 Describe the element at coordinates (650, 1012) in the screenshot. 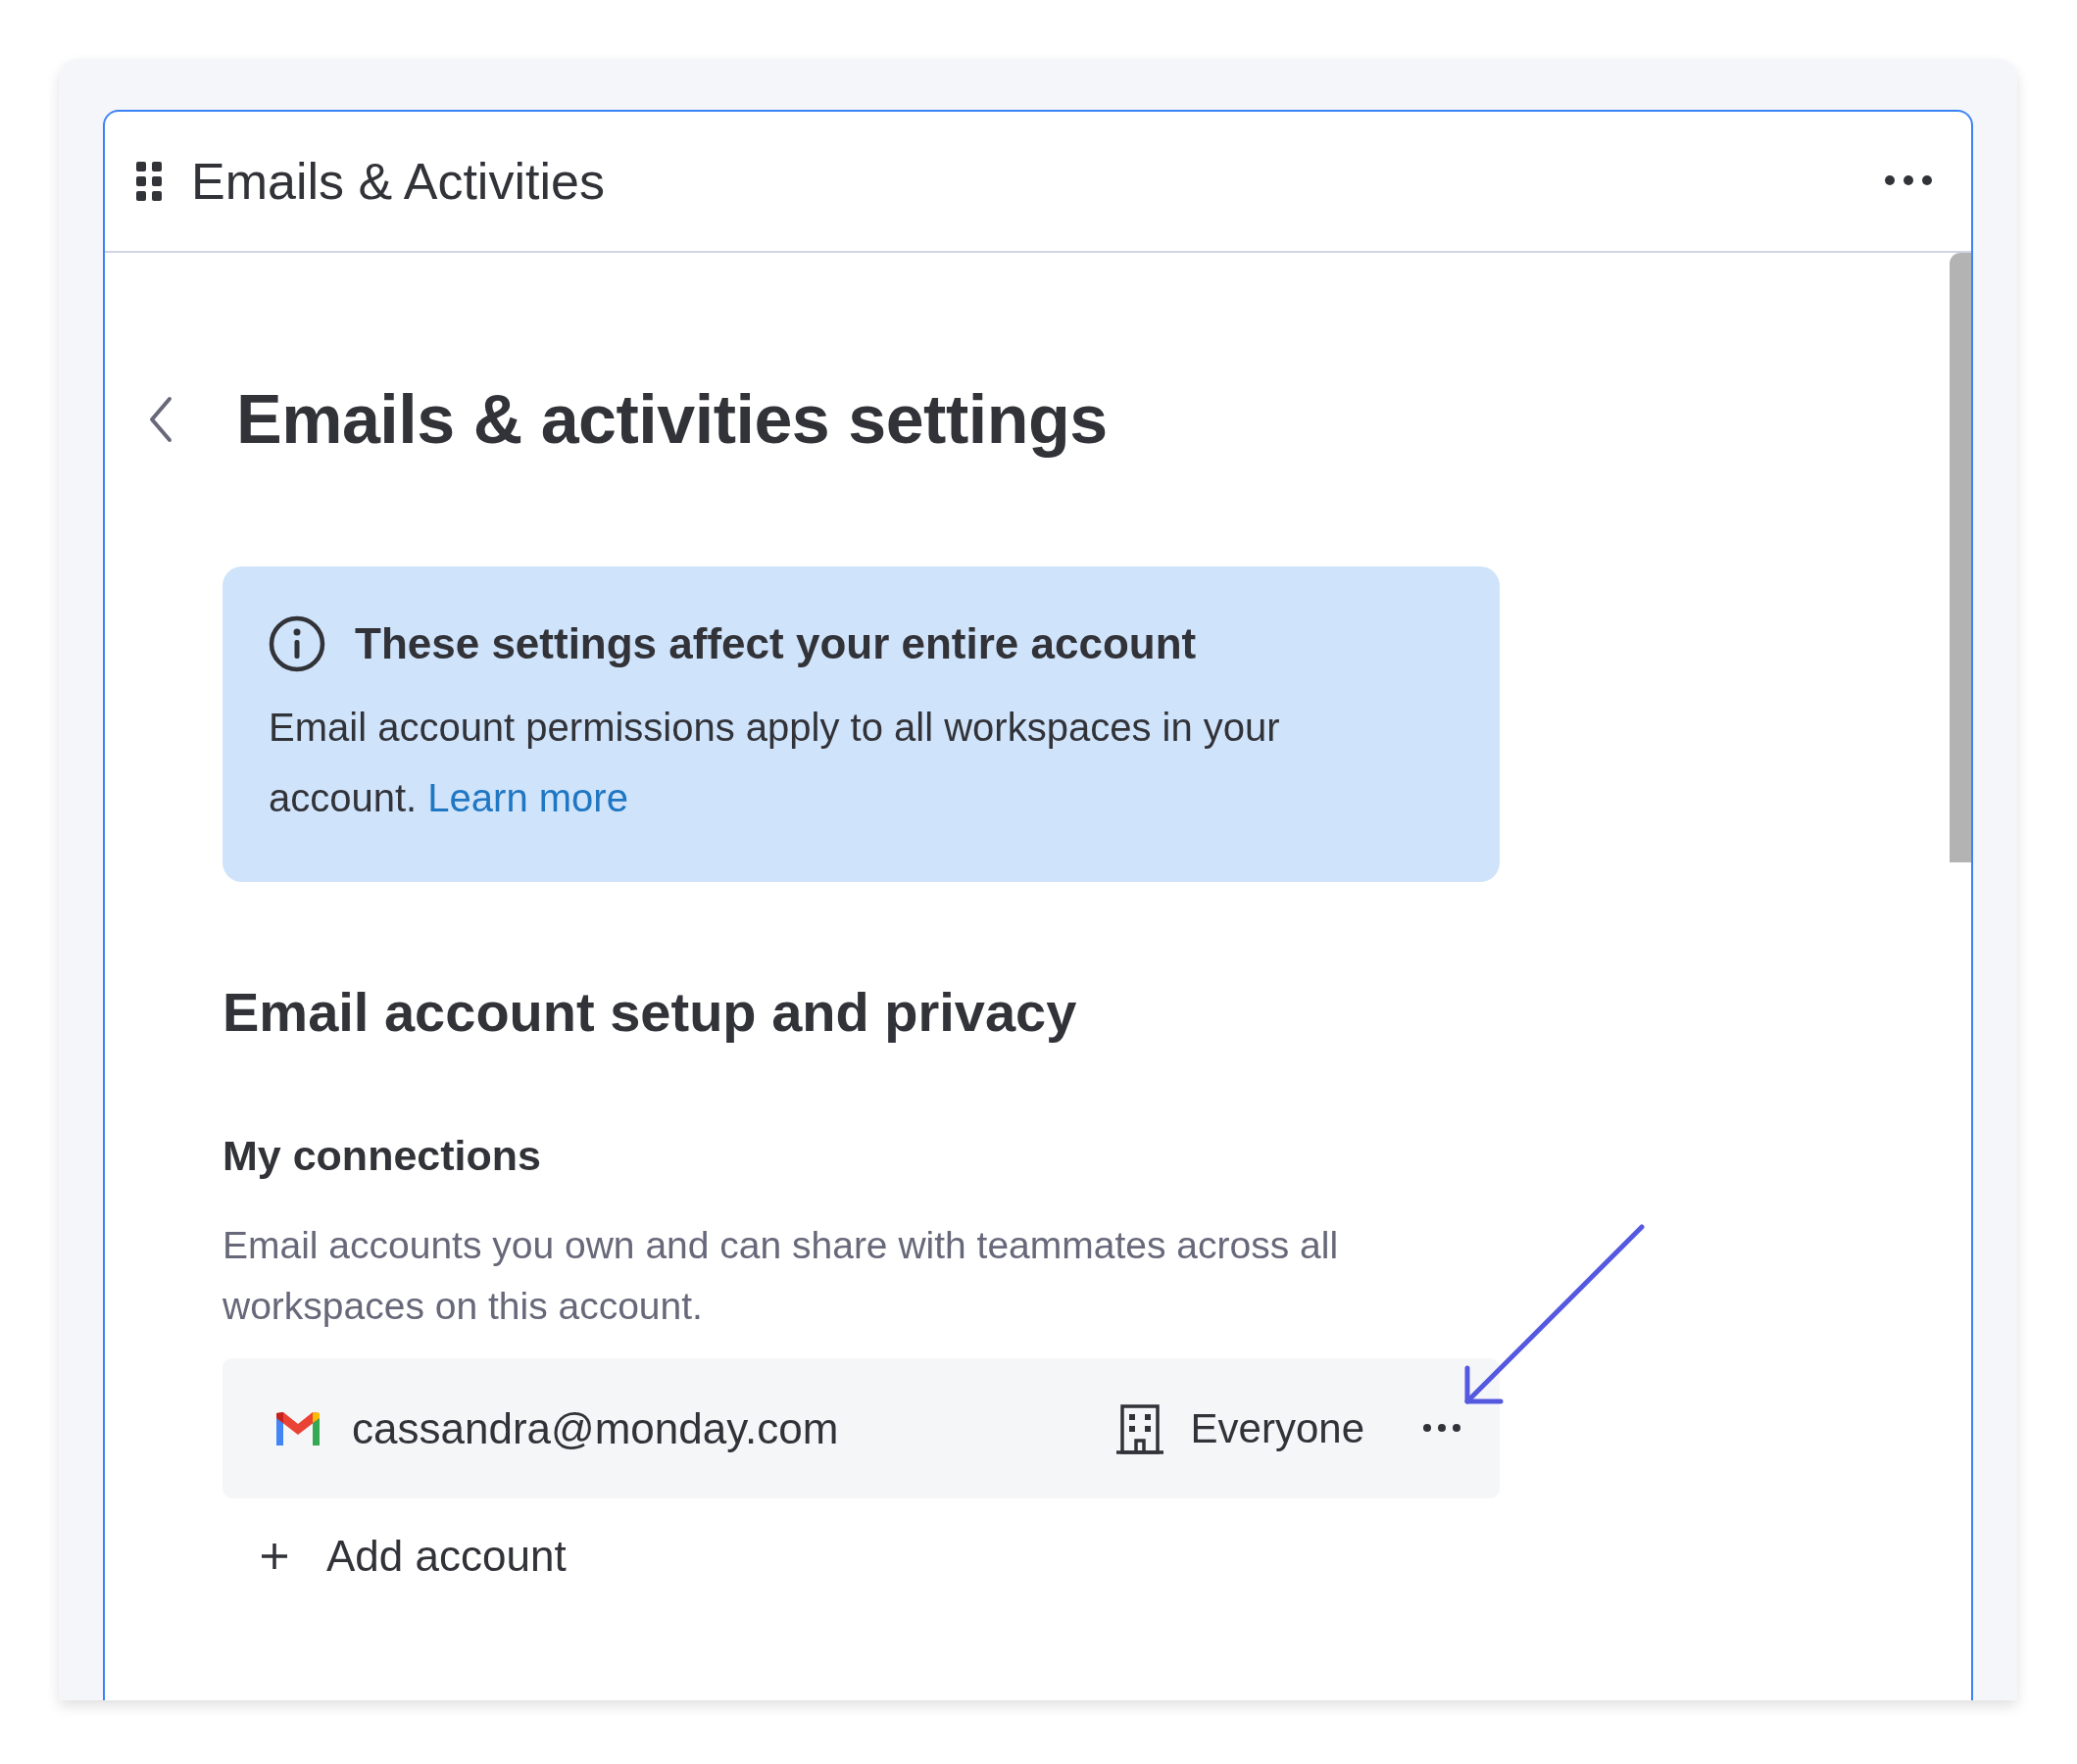

I see `section-title: Email account setup and privacy` at that location.